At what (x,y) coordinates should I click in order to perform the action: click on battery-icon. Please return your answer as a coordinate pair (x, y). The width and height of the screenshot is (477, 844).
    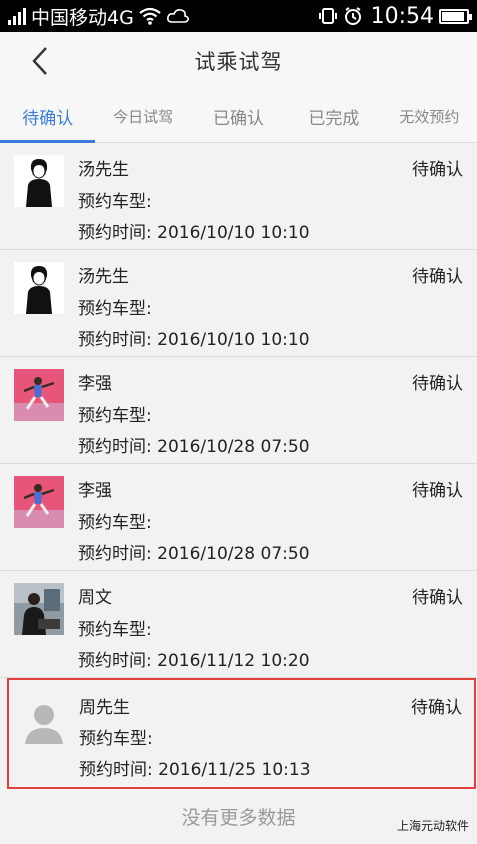
    Looking at the image, I should click on (455, 16).